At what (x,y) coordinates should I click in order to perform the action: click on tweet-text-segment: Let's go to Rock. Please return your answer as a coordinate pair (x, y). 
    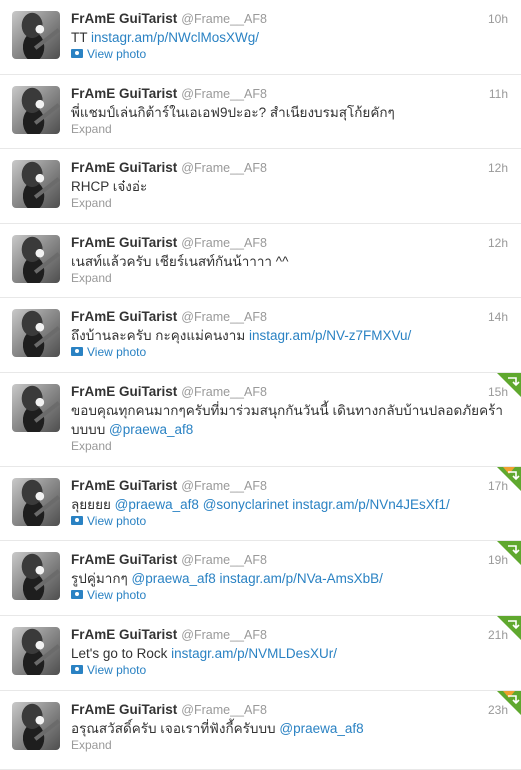
    Looking at the image, I should click on (121, 653).